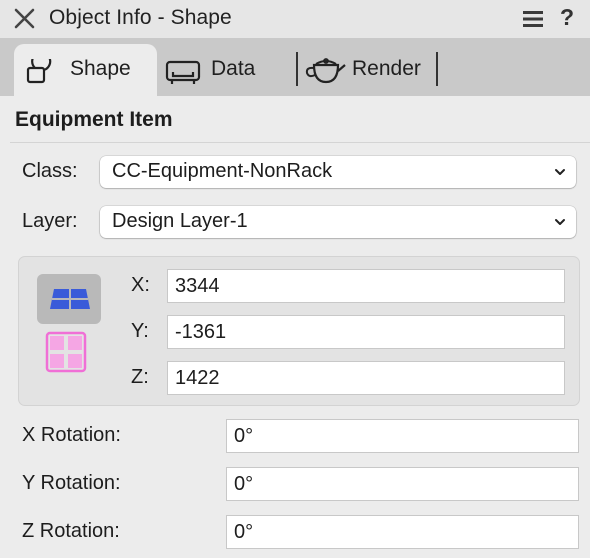  I want to click on palette-menu-button, so click(534, 19).